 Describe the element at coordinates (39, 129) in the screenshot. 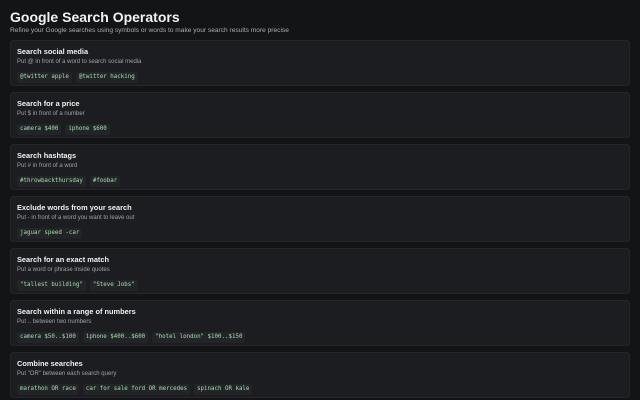

I see `example-chip: camera $400` at that location.